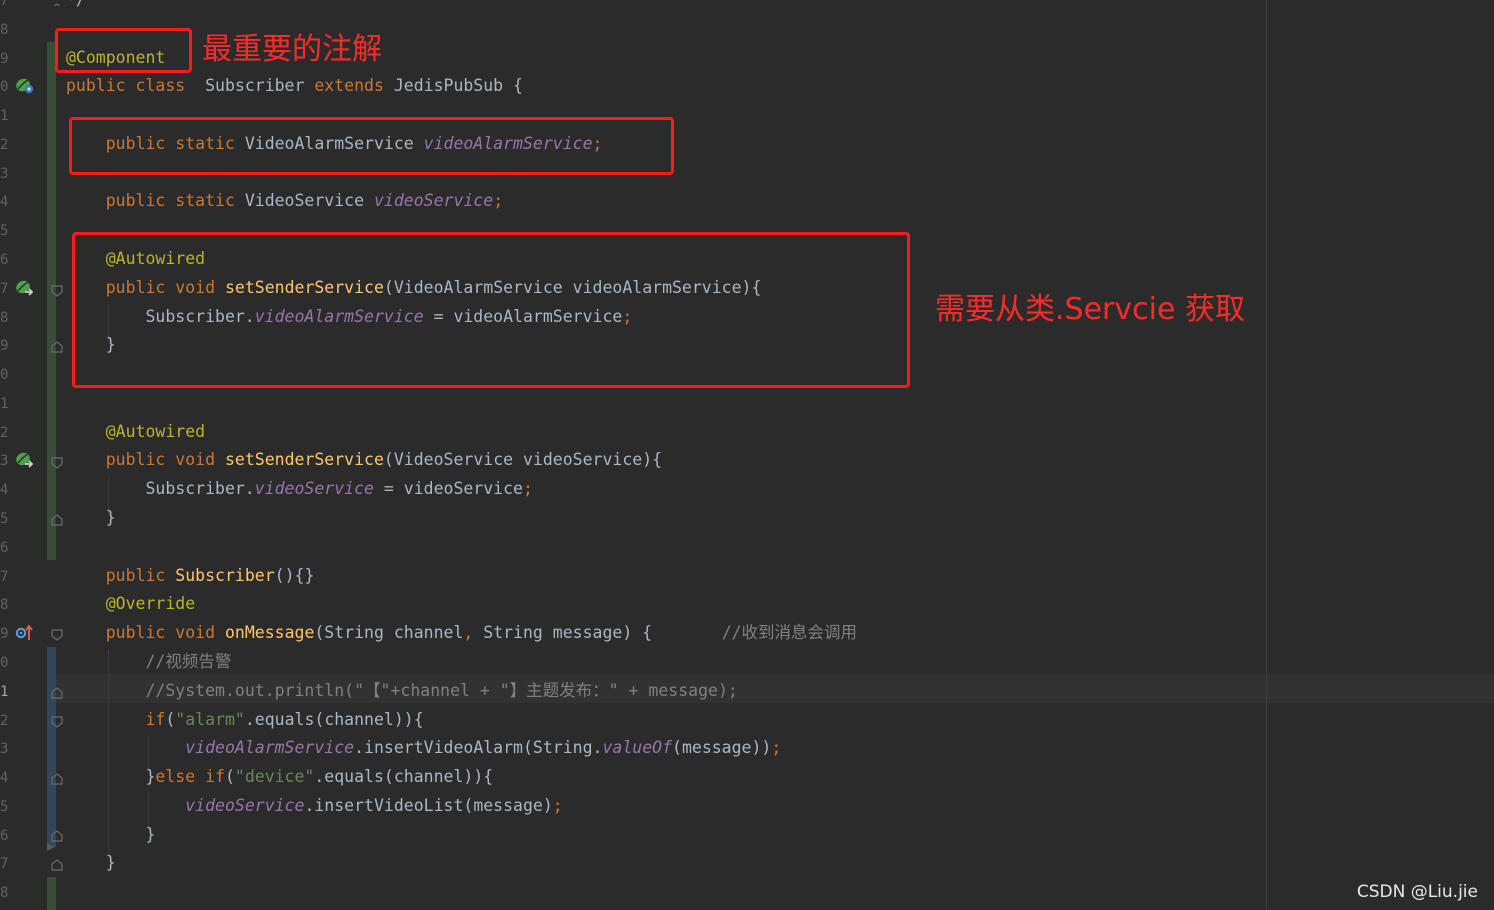  Describe the element at coordinates (597, 633) in the screenshot. I see `code-token: String message) {` at that location.